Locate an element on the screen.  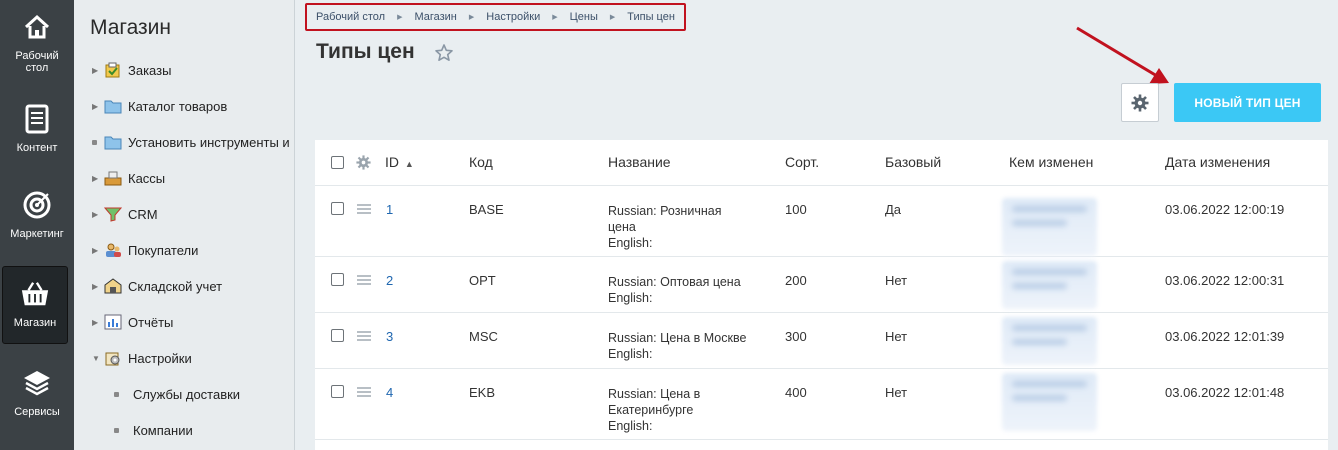
row-id-link: 2 is located at coordinates (389, 281).